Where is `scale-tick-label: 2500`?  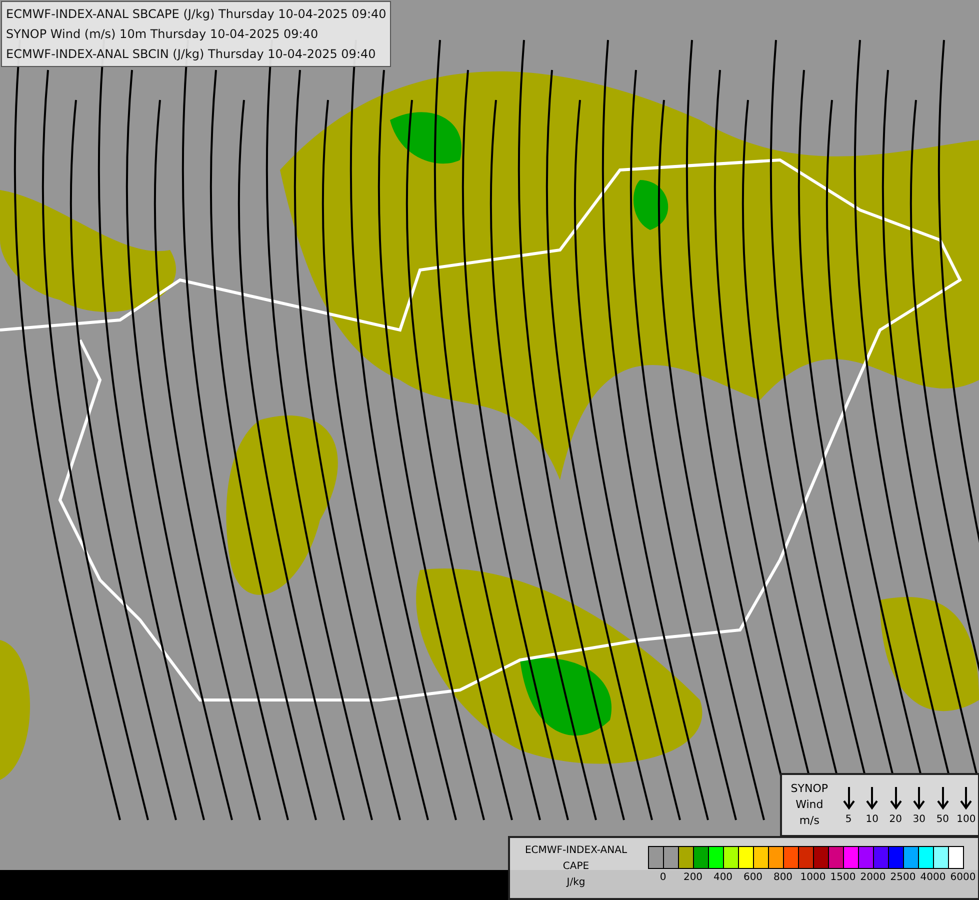
scale-tick-label: 2500 is located at coordinates (903, 877).